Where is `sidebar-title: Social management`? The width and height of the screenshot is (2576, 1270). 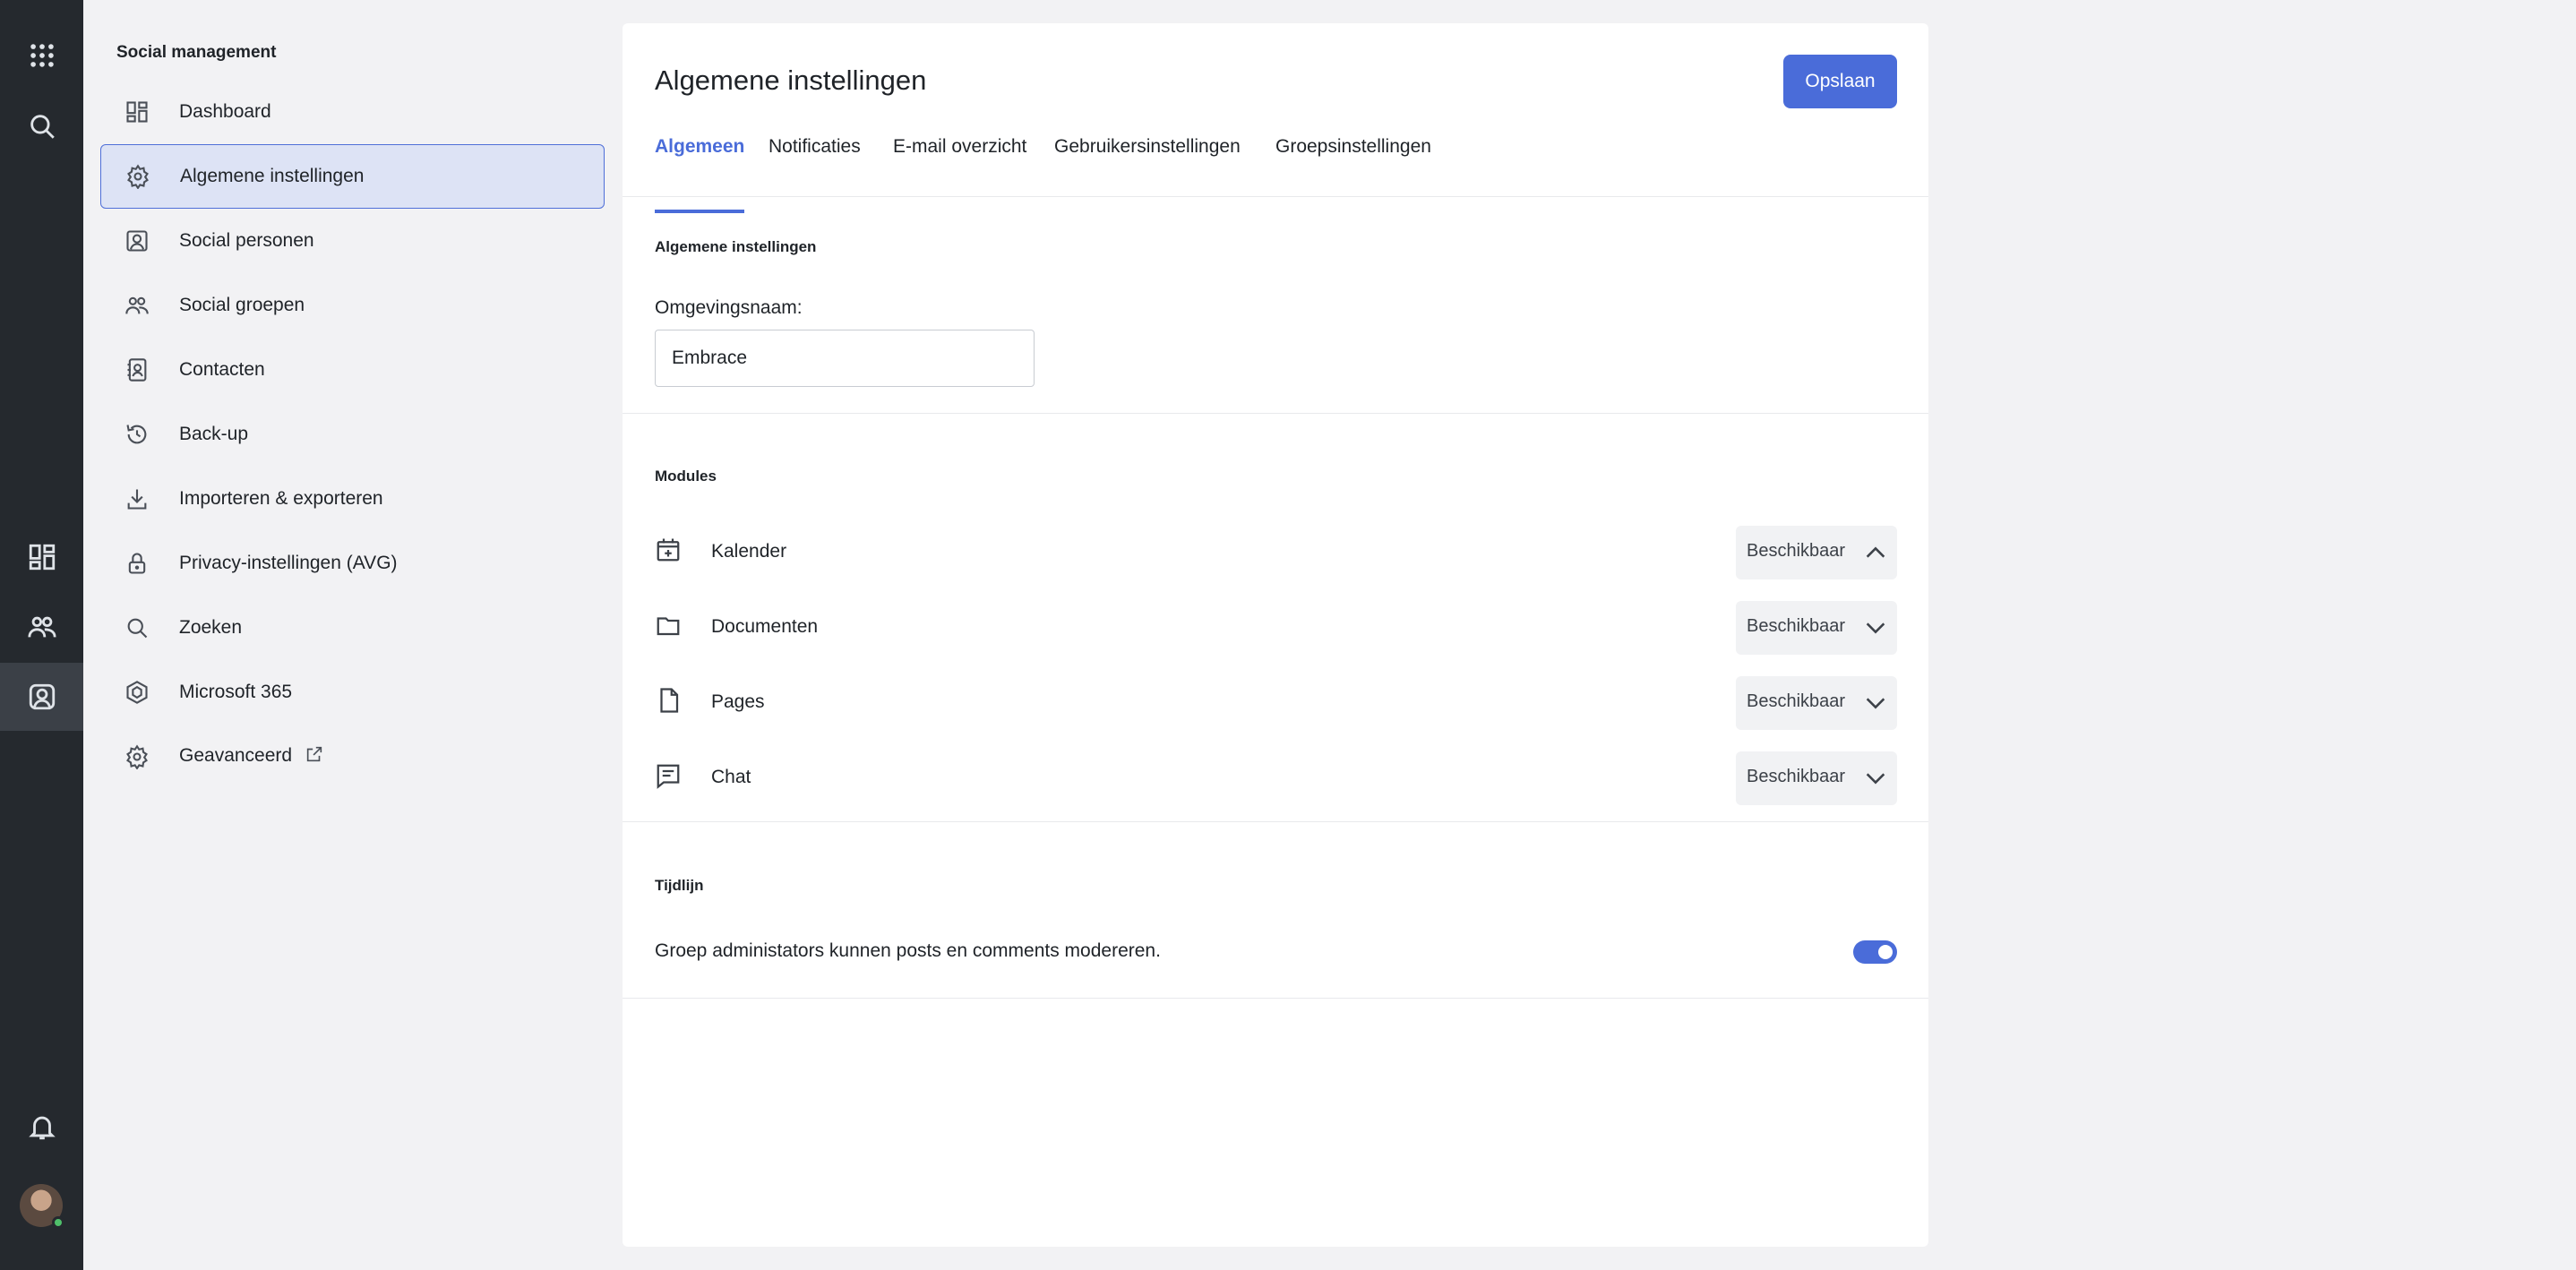 sidebar-title: Social management is located at coordinates (196, 53).